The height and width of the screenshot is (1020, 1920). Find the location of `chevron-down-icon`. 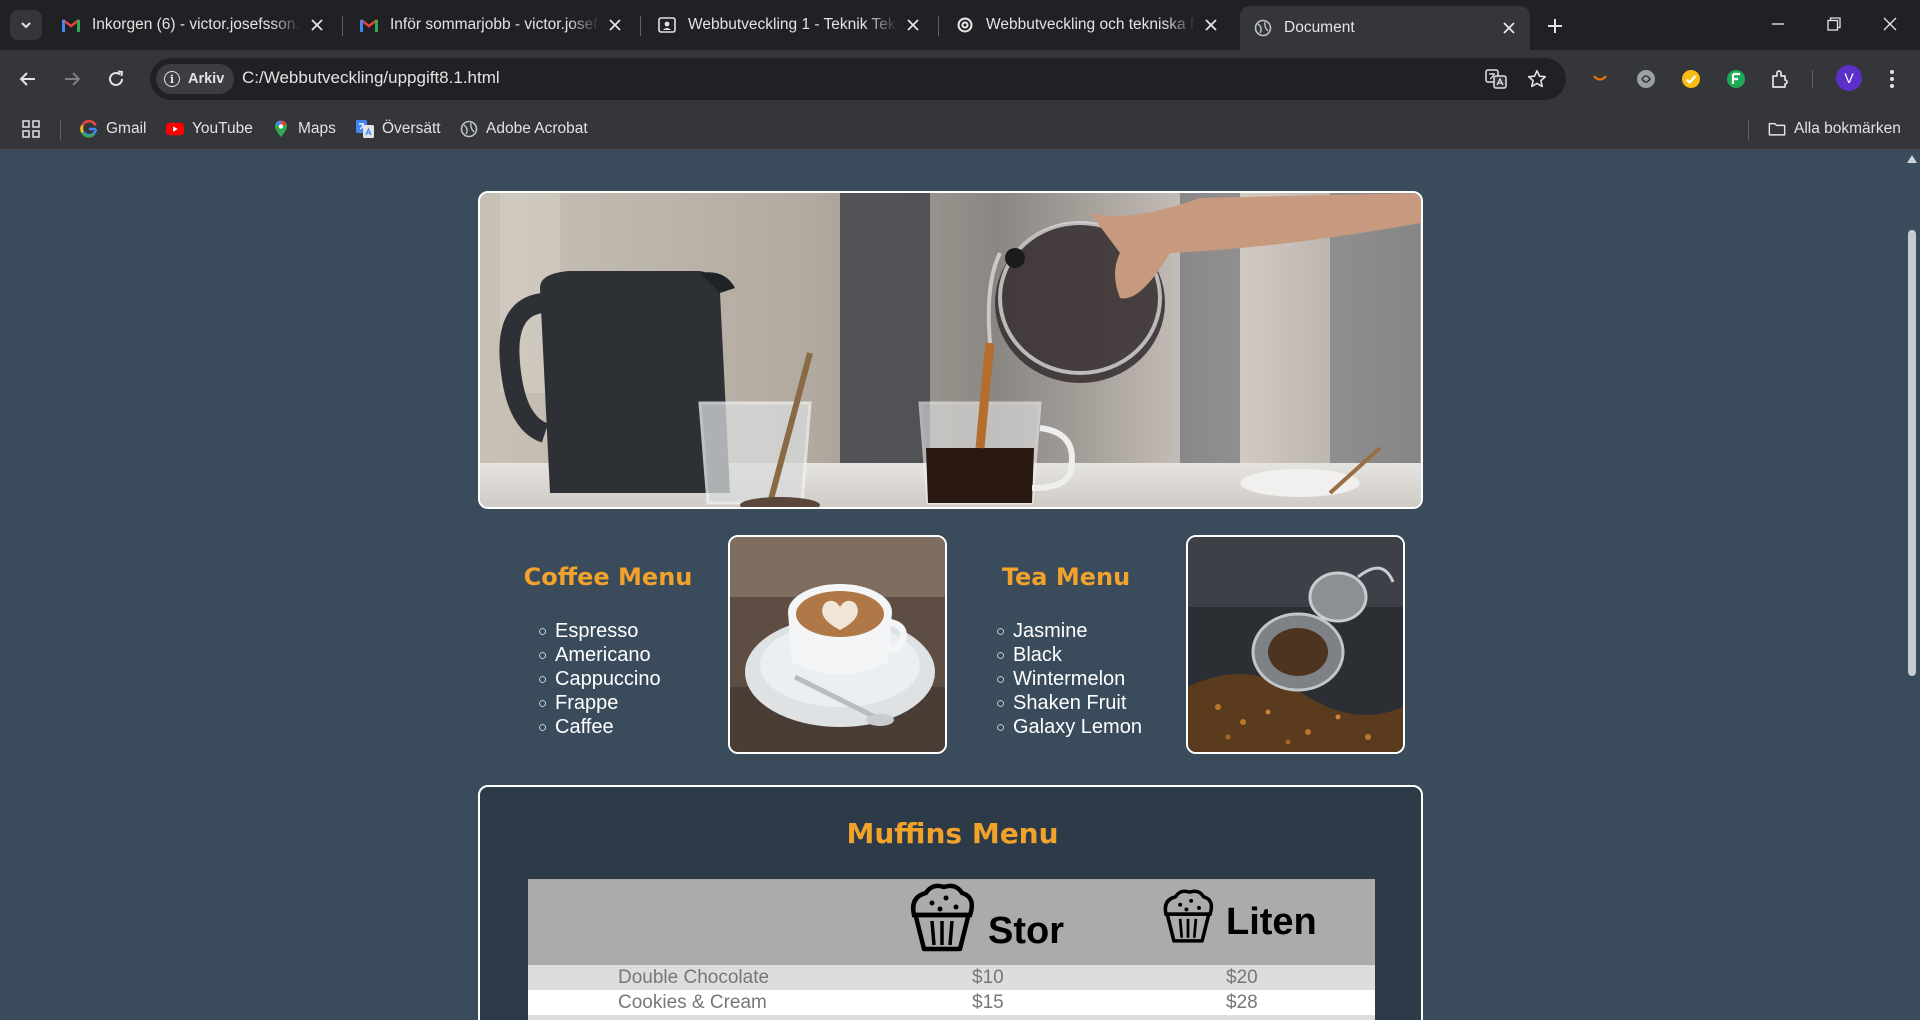

chevron-down-icon is located at coordinates (26, 25).